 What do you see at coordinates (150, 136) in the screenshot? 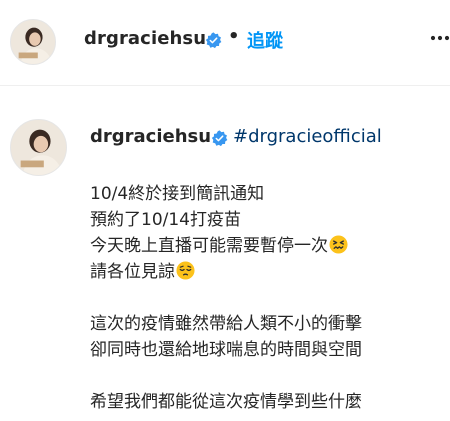
I see `caption-username: drgraciehsu` at bounding box center [150, 136].